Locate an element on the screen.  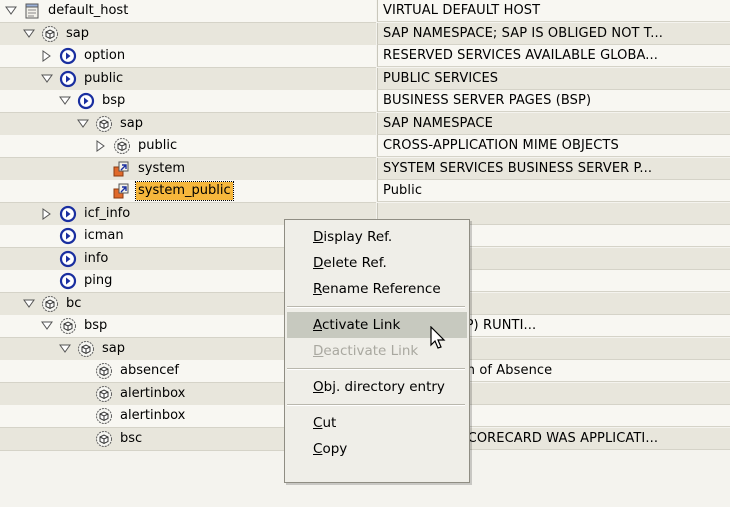
tree-node: system is located at coordinates (140, 169).